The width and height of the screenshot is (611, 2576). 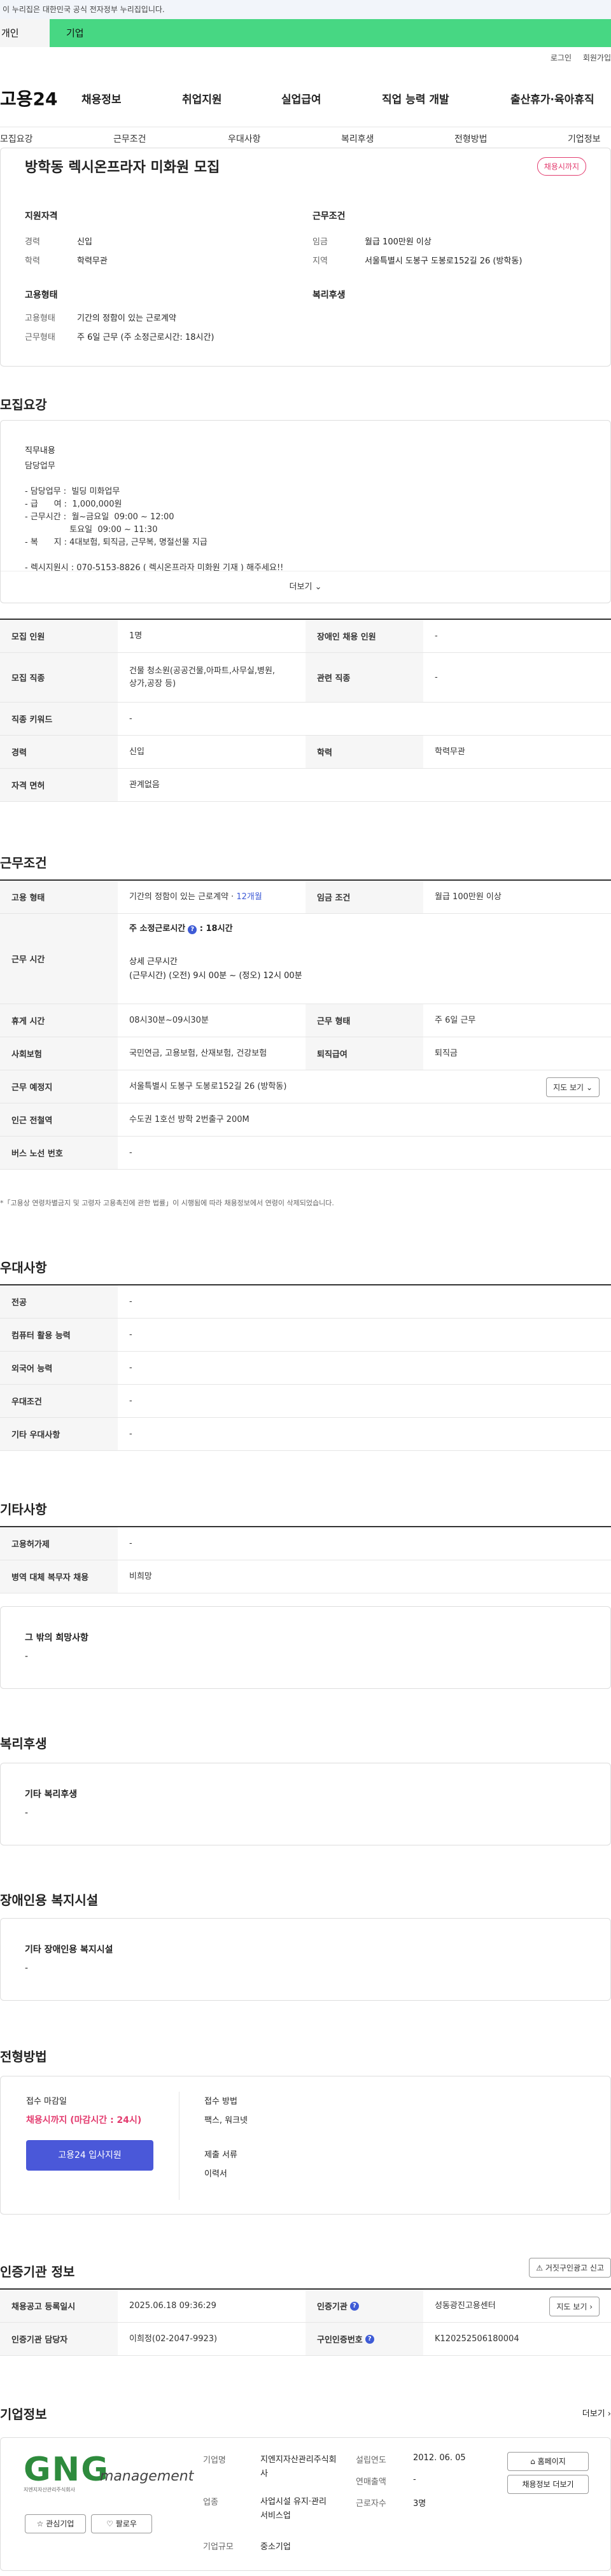 I want to click on gnb-employment-support: 취업지원, so click(x=202, y=98).